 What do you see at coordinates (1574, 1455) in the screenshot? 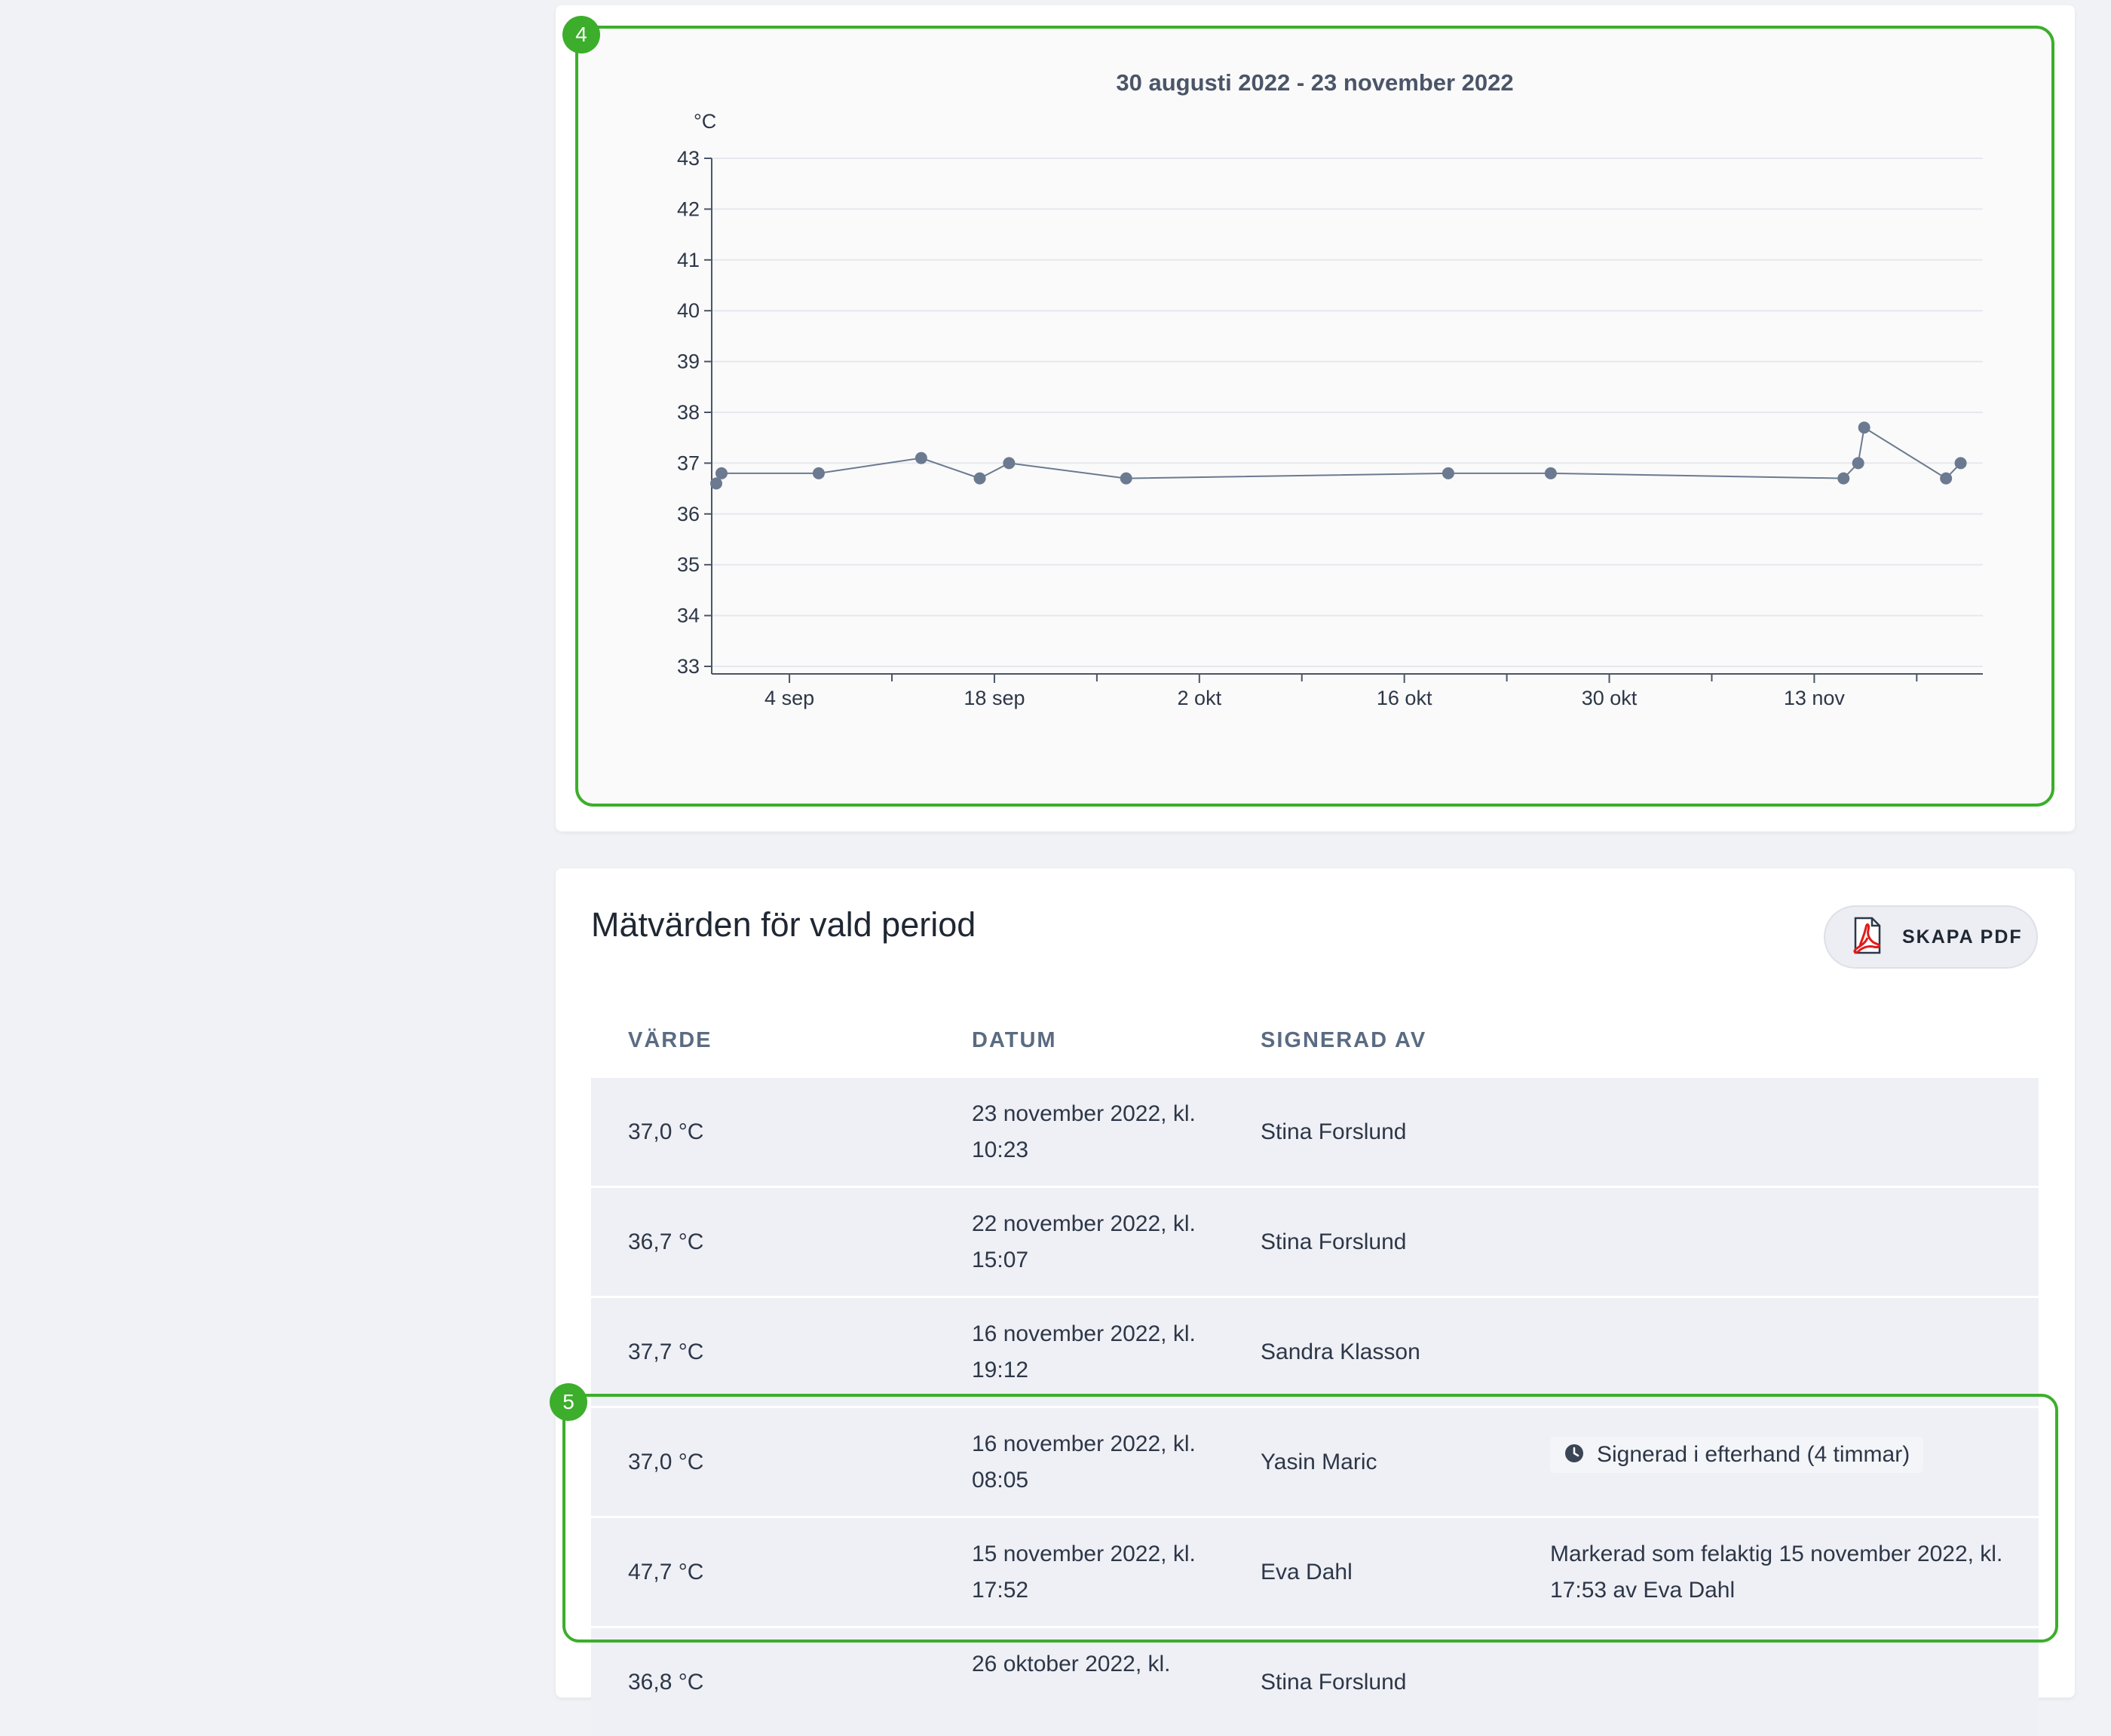
I see `clock-icon` at bounding box center [1574, 1455].